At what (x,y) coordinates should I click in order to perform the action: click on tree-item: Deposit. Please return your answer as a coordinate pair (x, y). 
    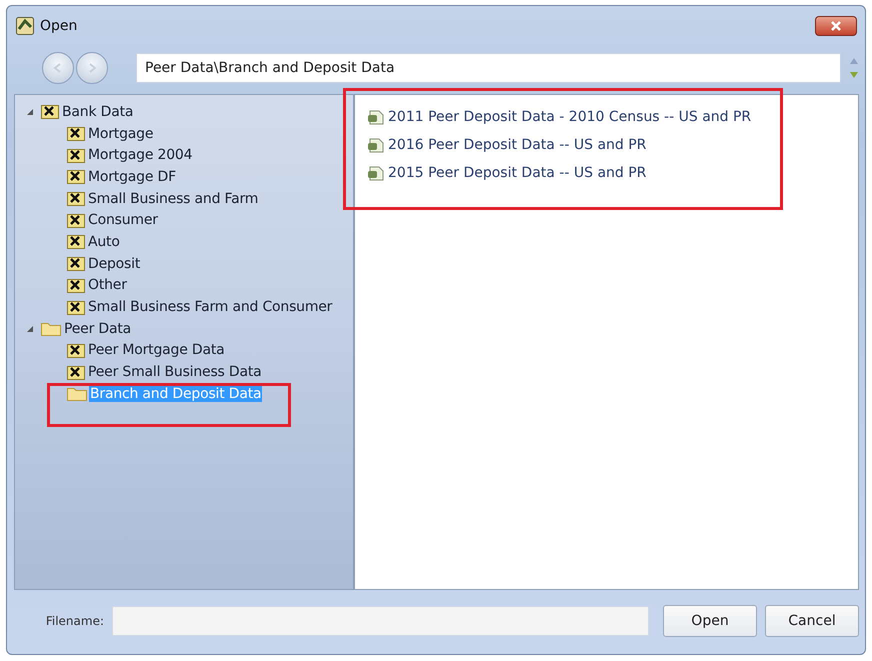
    Looking at the image, I should click on (114, 264).